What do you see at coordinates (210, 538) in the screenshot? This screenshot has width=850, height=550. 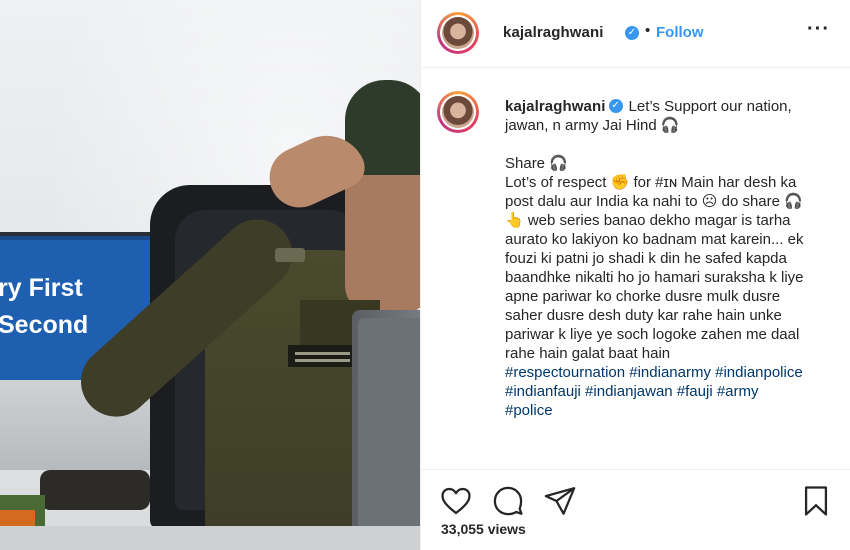 I see `desk-surface` at bounding box center [210, 538].